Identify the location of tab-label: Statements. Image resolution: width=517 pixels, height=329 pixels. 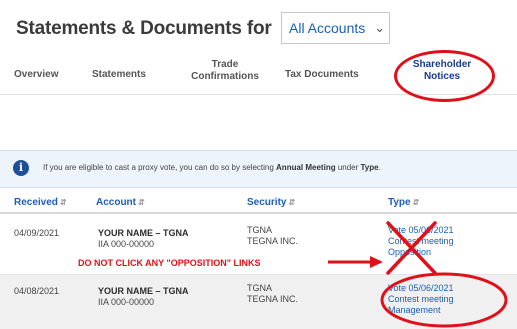
(119, 74).